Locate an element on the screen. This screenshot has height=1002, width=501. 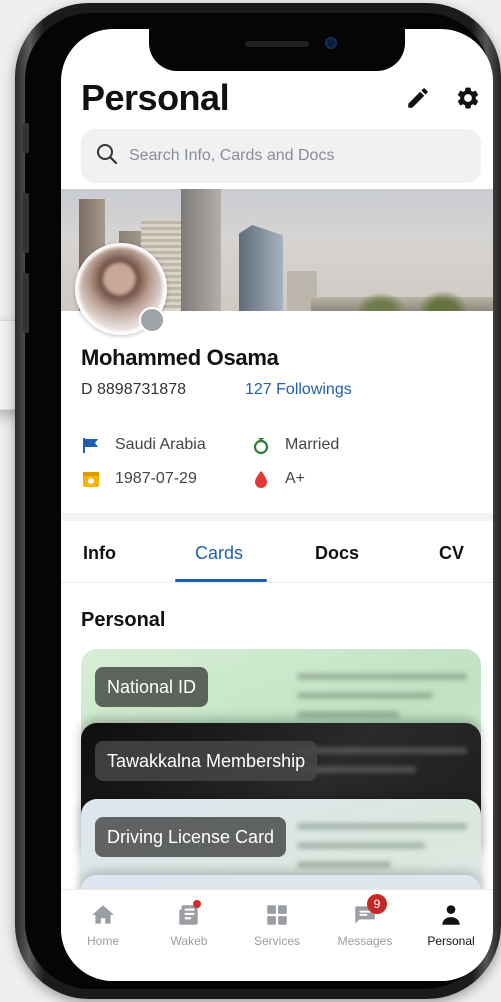
national-id-number: D 8898731878 is located at coordinates (133, 389).